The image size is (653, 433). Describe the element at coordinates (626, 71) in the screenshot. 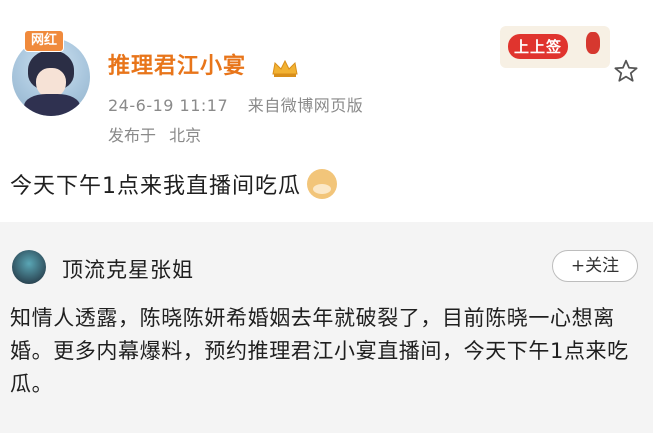

I see `star-icon` at that location.